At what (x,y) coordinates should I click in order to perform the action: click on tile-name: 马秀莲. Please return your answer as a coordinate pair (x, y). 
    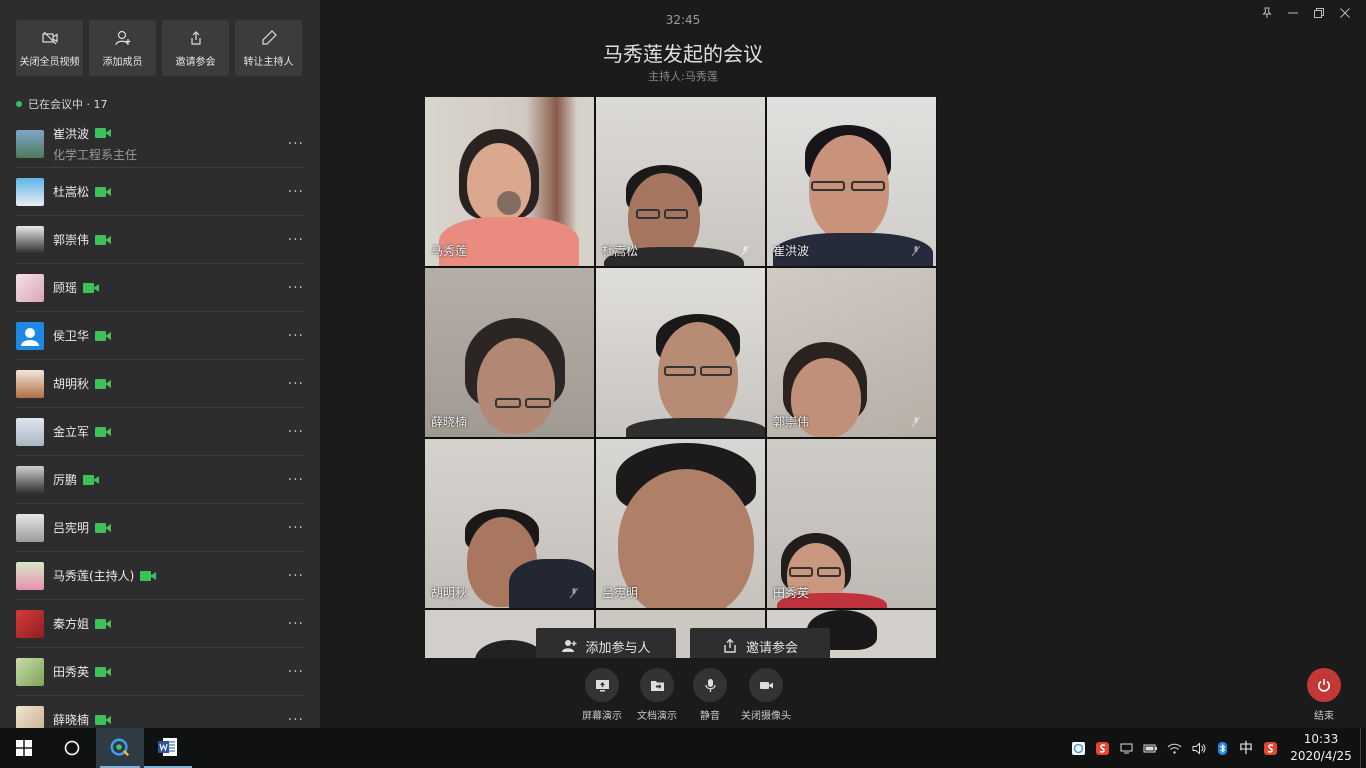
    Looking at the image, I should click on (449, 251).